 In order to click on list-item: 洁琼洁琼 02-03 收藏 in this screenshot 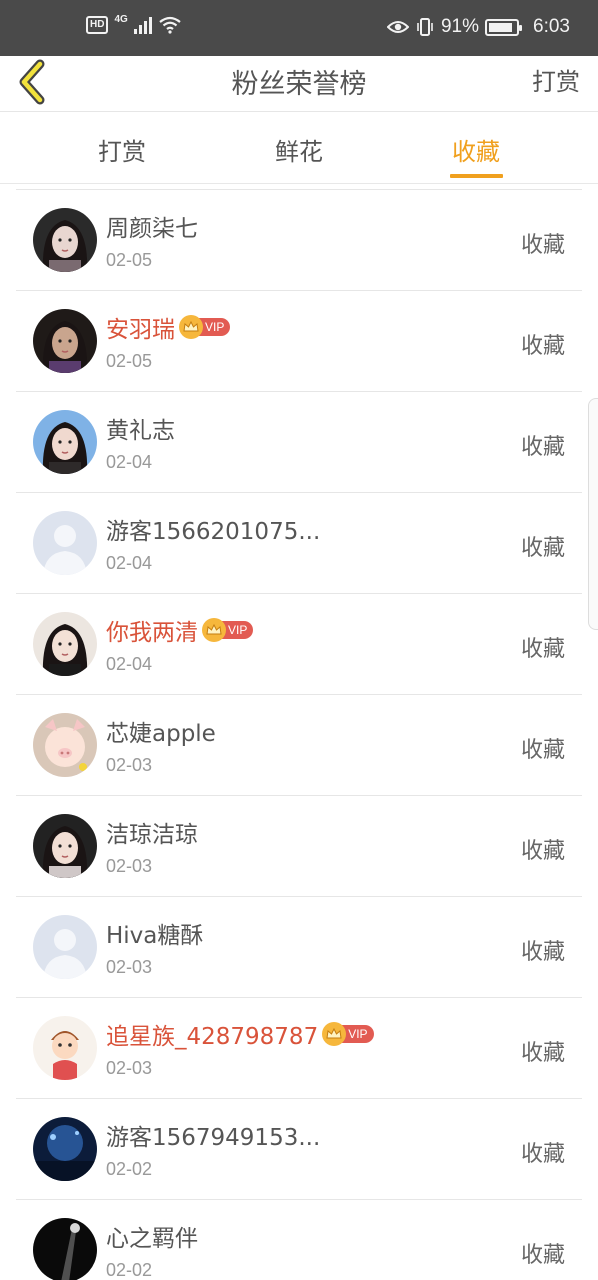, I will do `click(299, 846)`.